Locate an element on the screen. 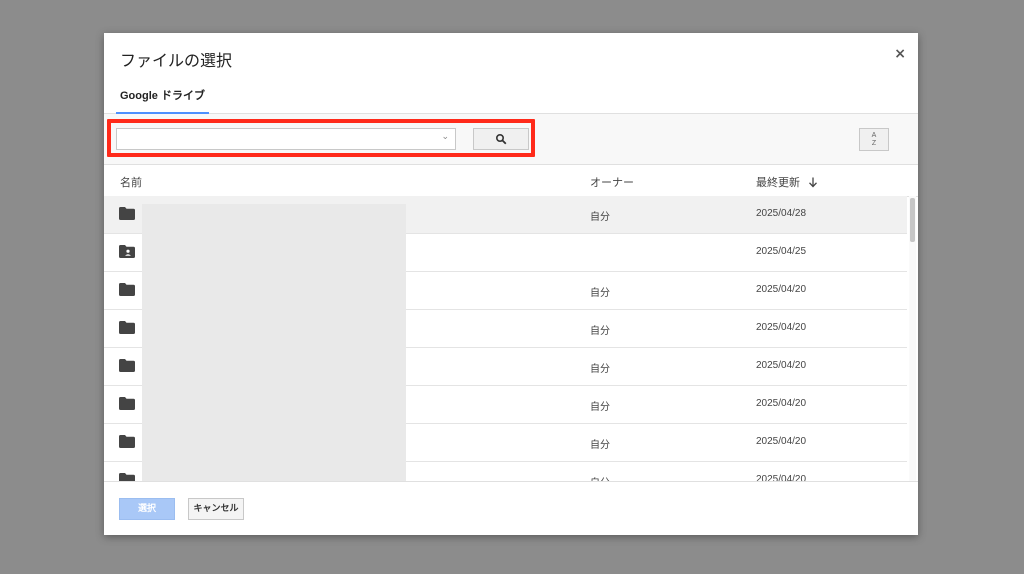 The image size is (1024, 574). tab-google-drive: Google ドライブ is located at coordinates (162, 99).